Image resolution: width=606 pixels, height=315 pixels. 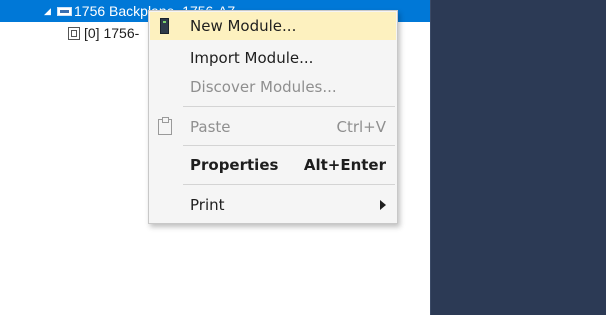 I want to click on tree-node-label: [0] 1756-, so click(x=112, y=33).